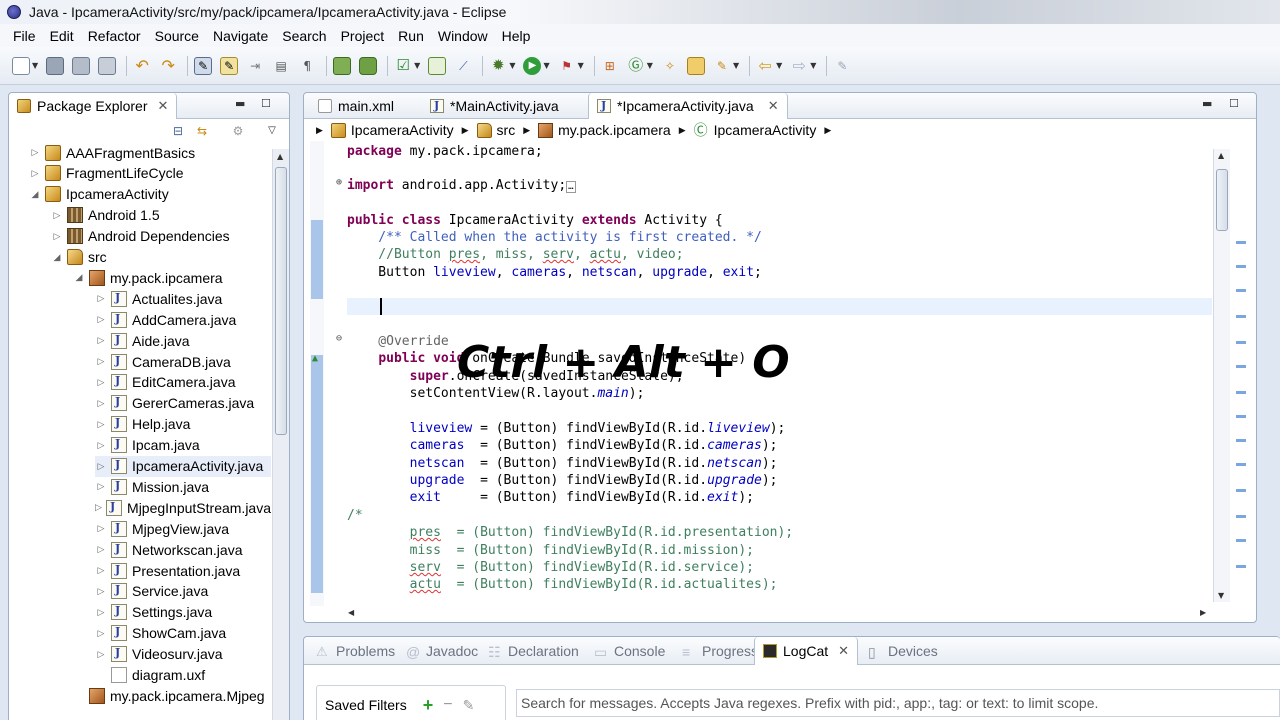  Describe the element at coordinates (780, 614) in the screenshot. I see `editor-horizontal-scrollbar: ◀ ▶` at that location.